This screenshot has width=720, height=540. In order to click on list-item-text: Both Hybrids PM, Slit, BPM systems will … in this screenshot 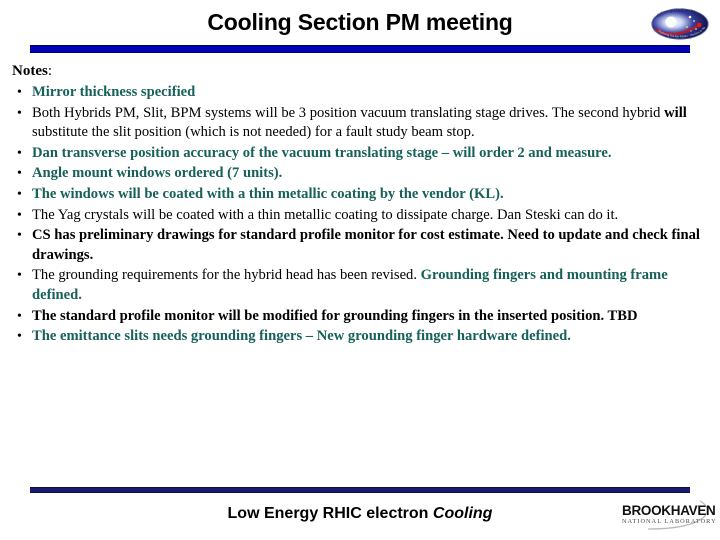, I will do `click(348, 112)`.